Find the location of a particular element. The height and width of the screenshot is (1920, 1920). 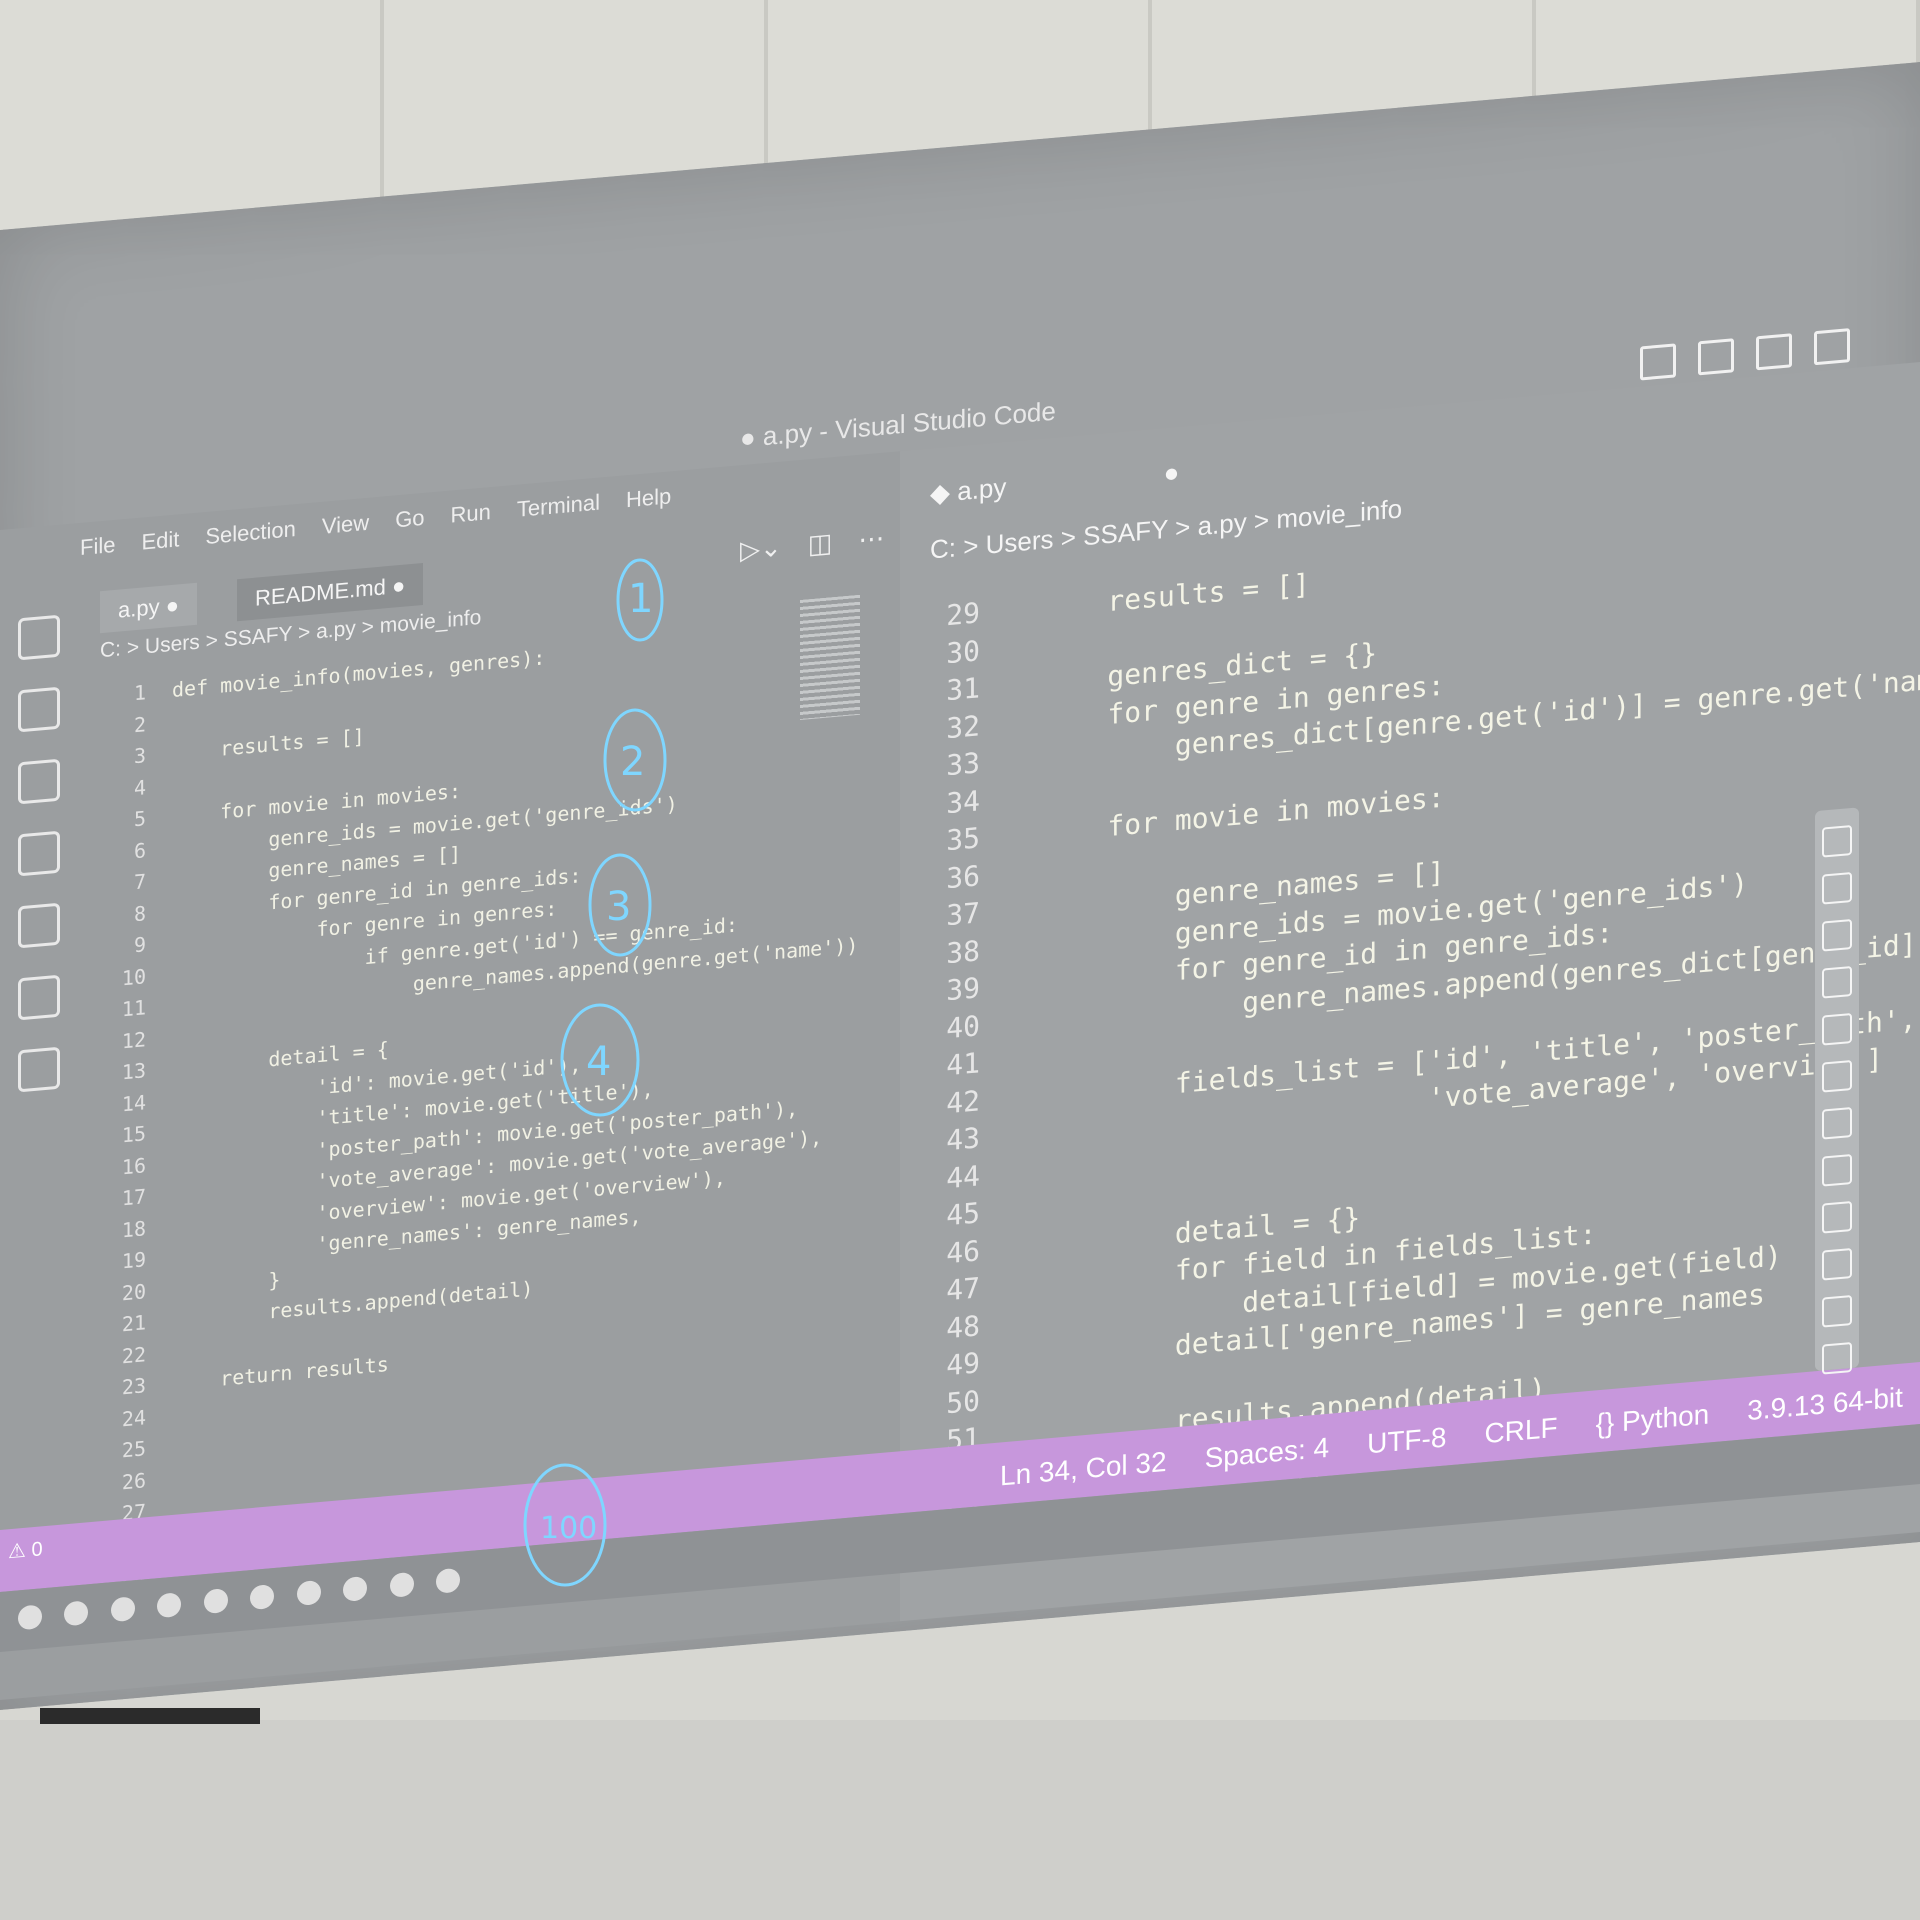

line-number: 5 is located at coordinates (139, 819).